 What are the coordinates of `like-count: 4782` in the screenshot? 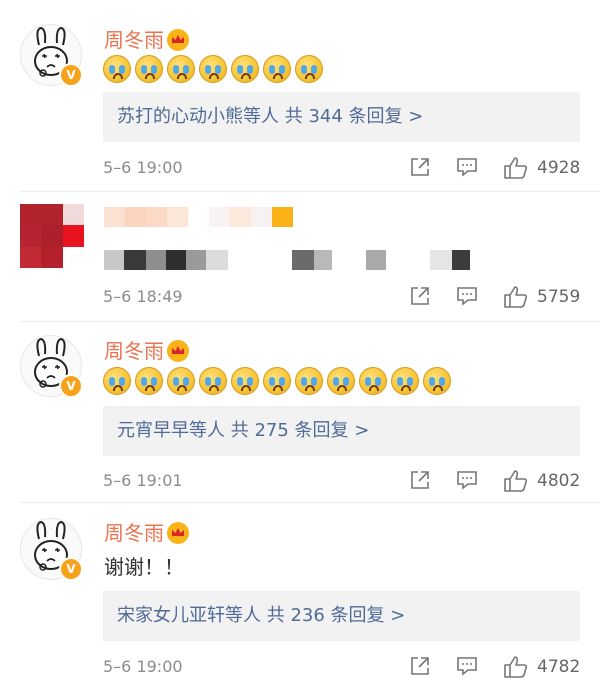 It's located at (559, 667).